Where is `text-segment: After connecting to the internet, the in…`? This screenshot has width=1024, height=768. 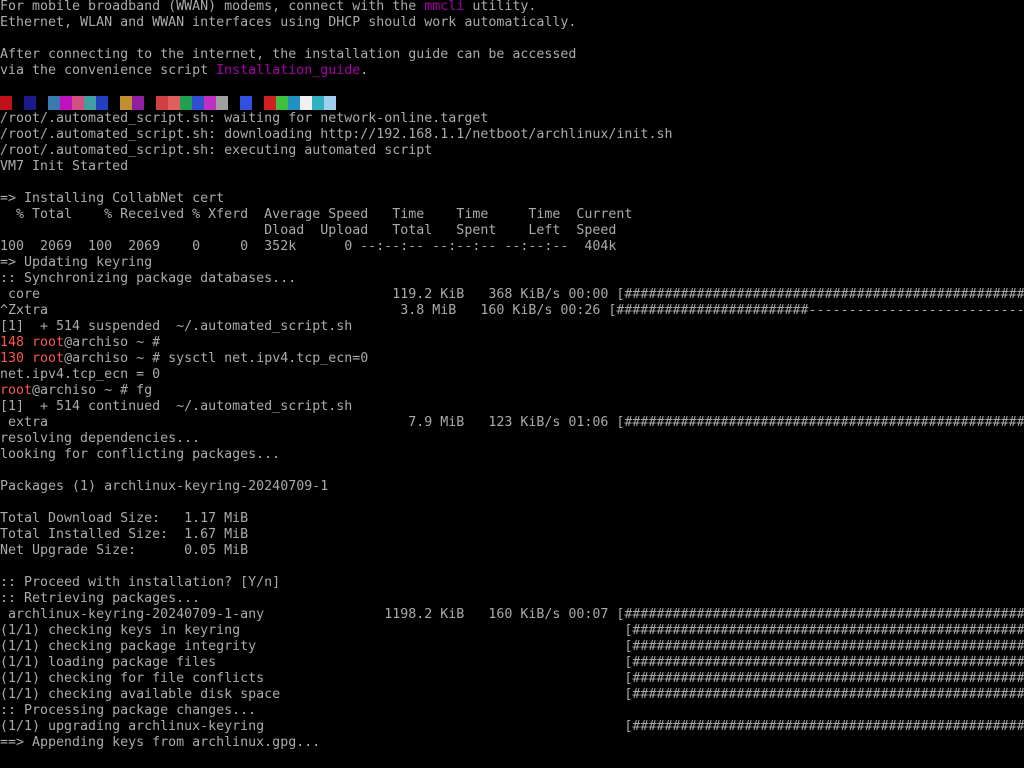 text-segment: After connecting to the internet, the in… is located at coordinates (288, 54).